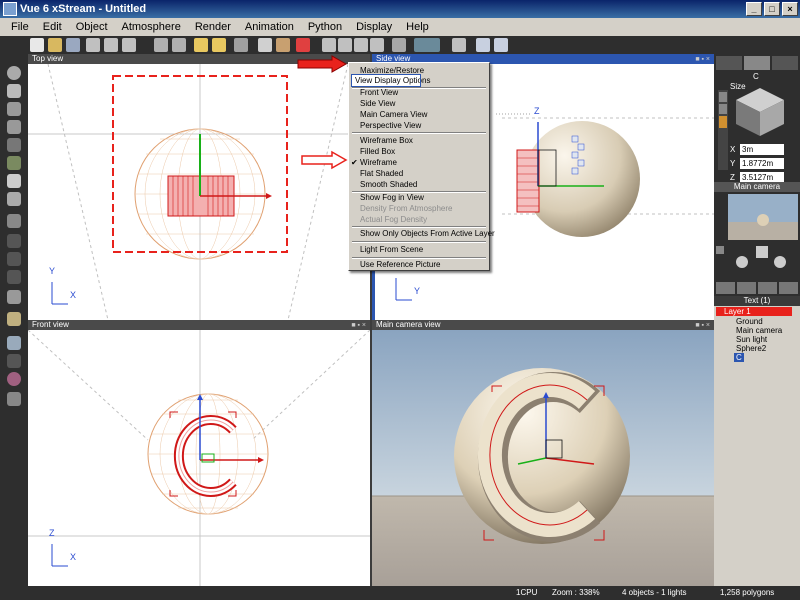 The image size is (800, 600). What do you see at coordinates (427, 45) in the screenshot?
I see `film-icon` at bounding box center [427, 45].